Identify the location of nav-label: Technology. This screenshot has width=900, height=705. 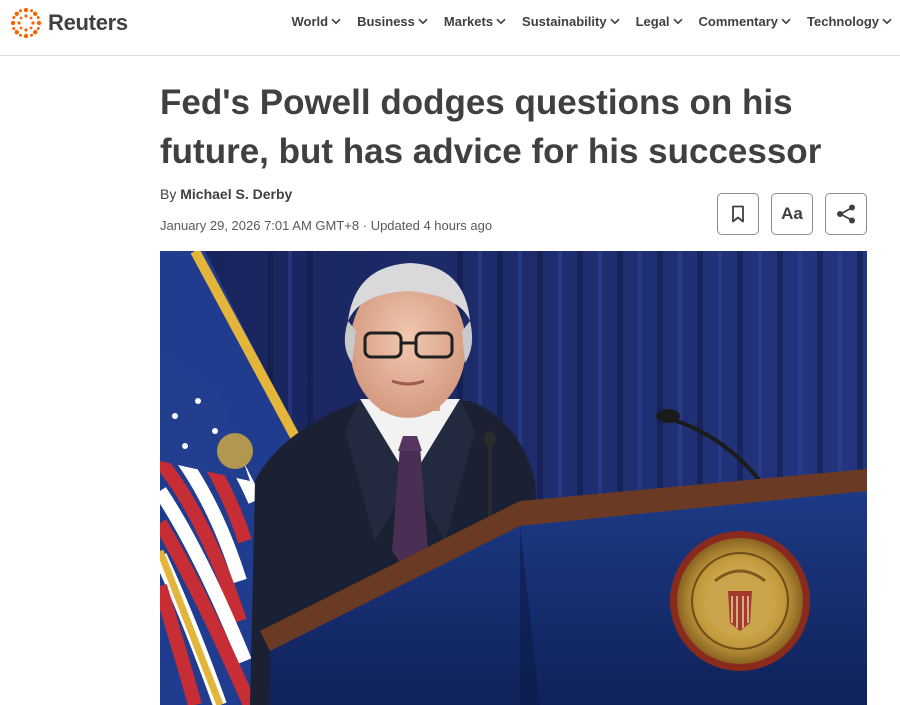
(843, 21).